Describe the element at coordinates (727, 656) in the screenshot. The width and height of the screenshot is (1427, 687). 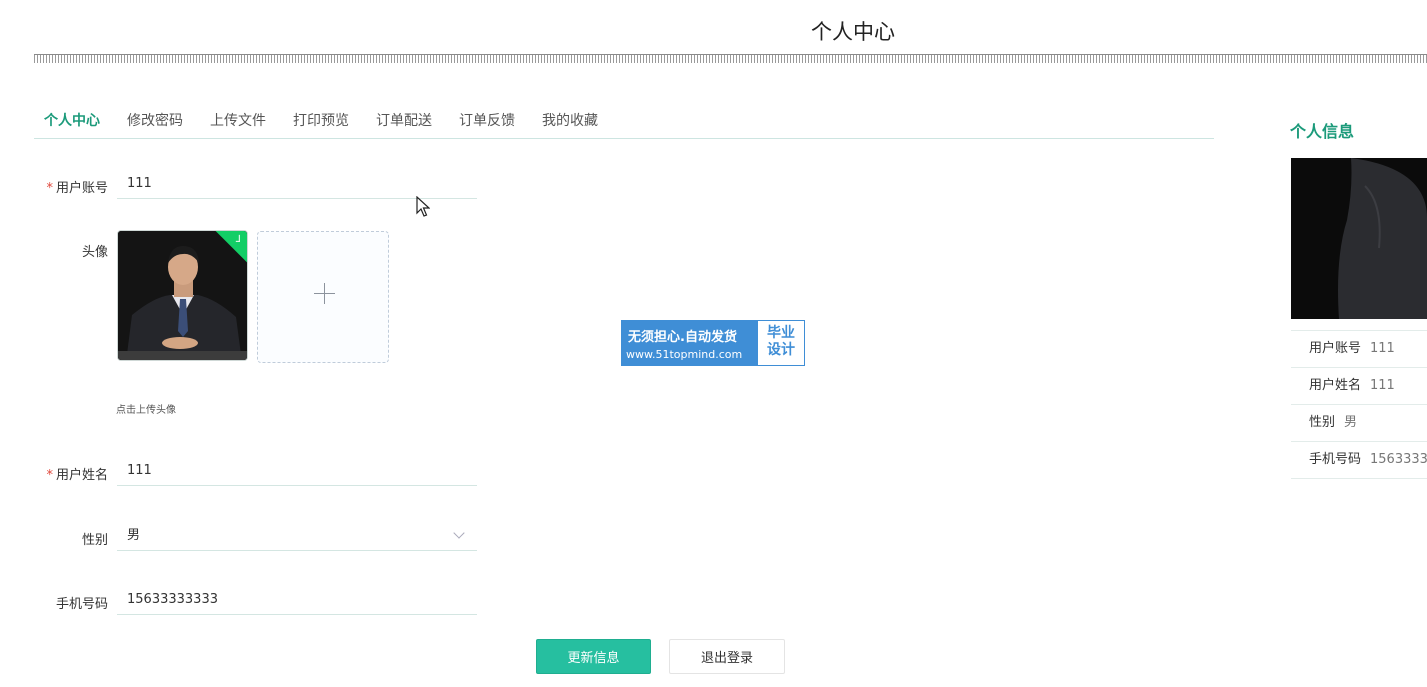
I see `logout-button: 退出登录` at that location.